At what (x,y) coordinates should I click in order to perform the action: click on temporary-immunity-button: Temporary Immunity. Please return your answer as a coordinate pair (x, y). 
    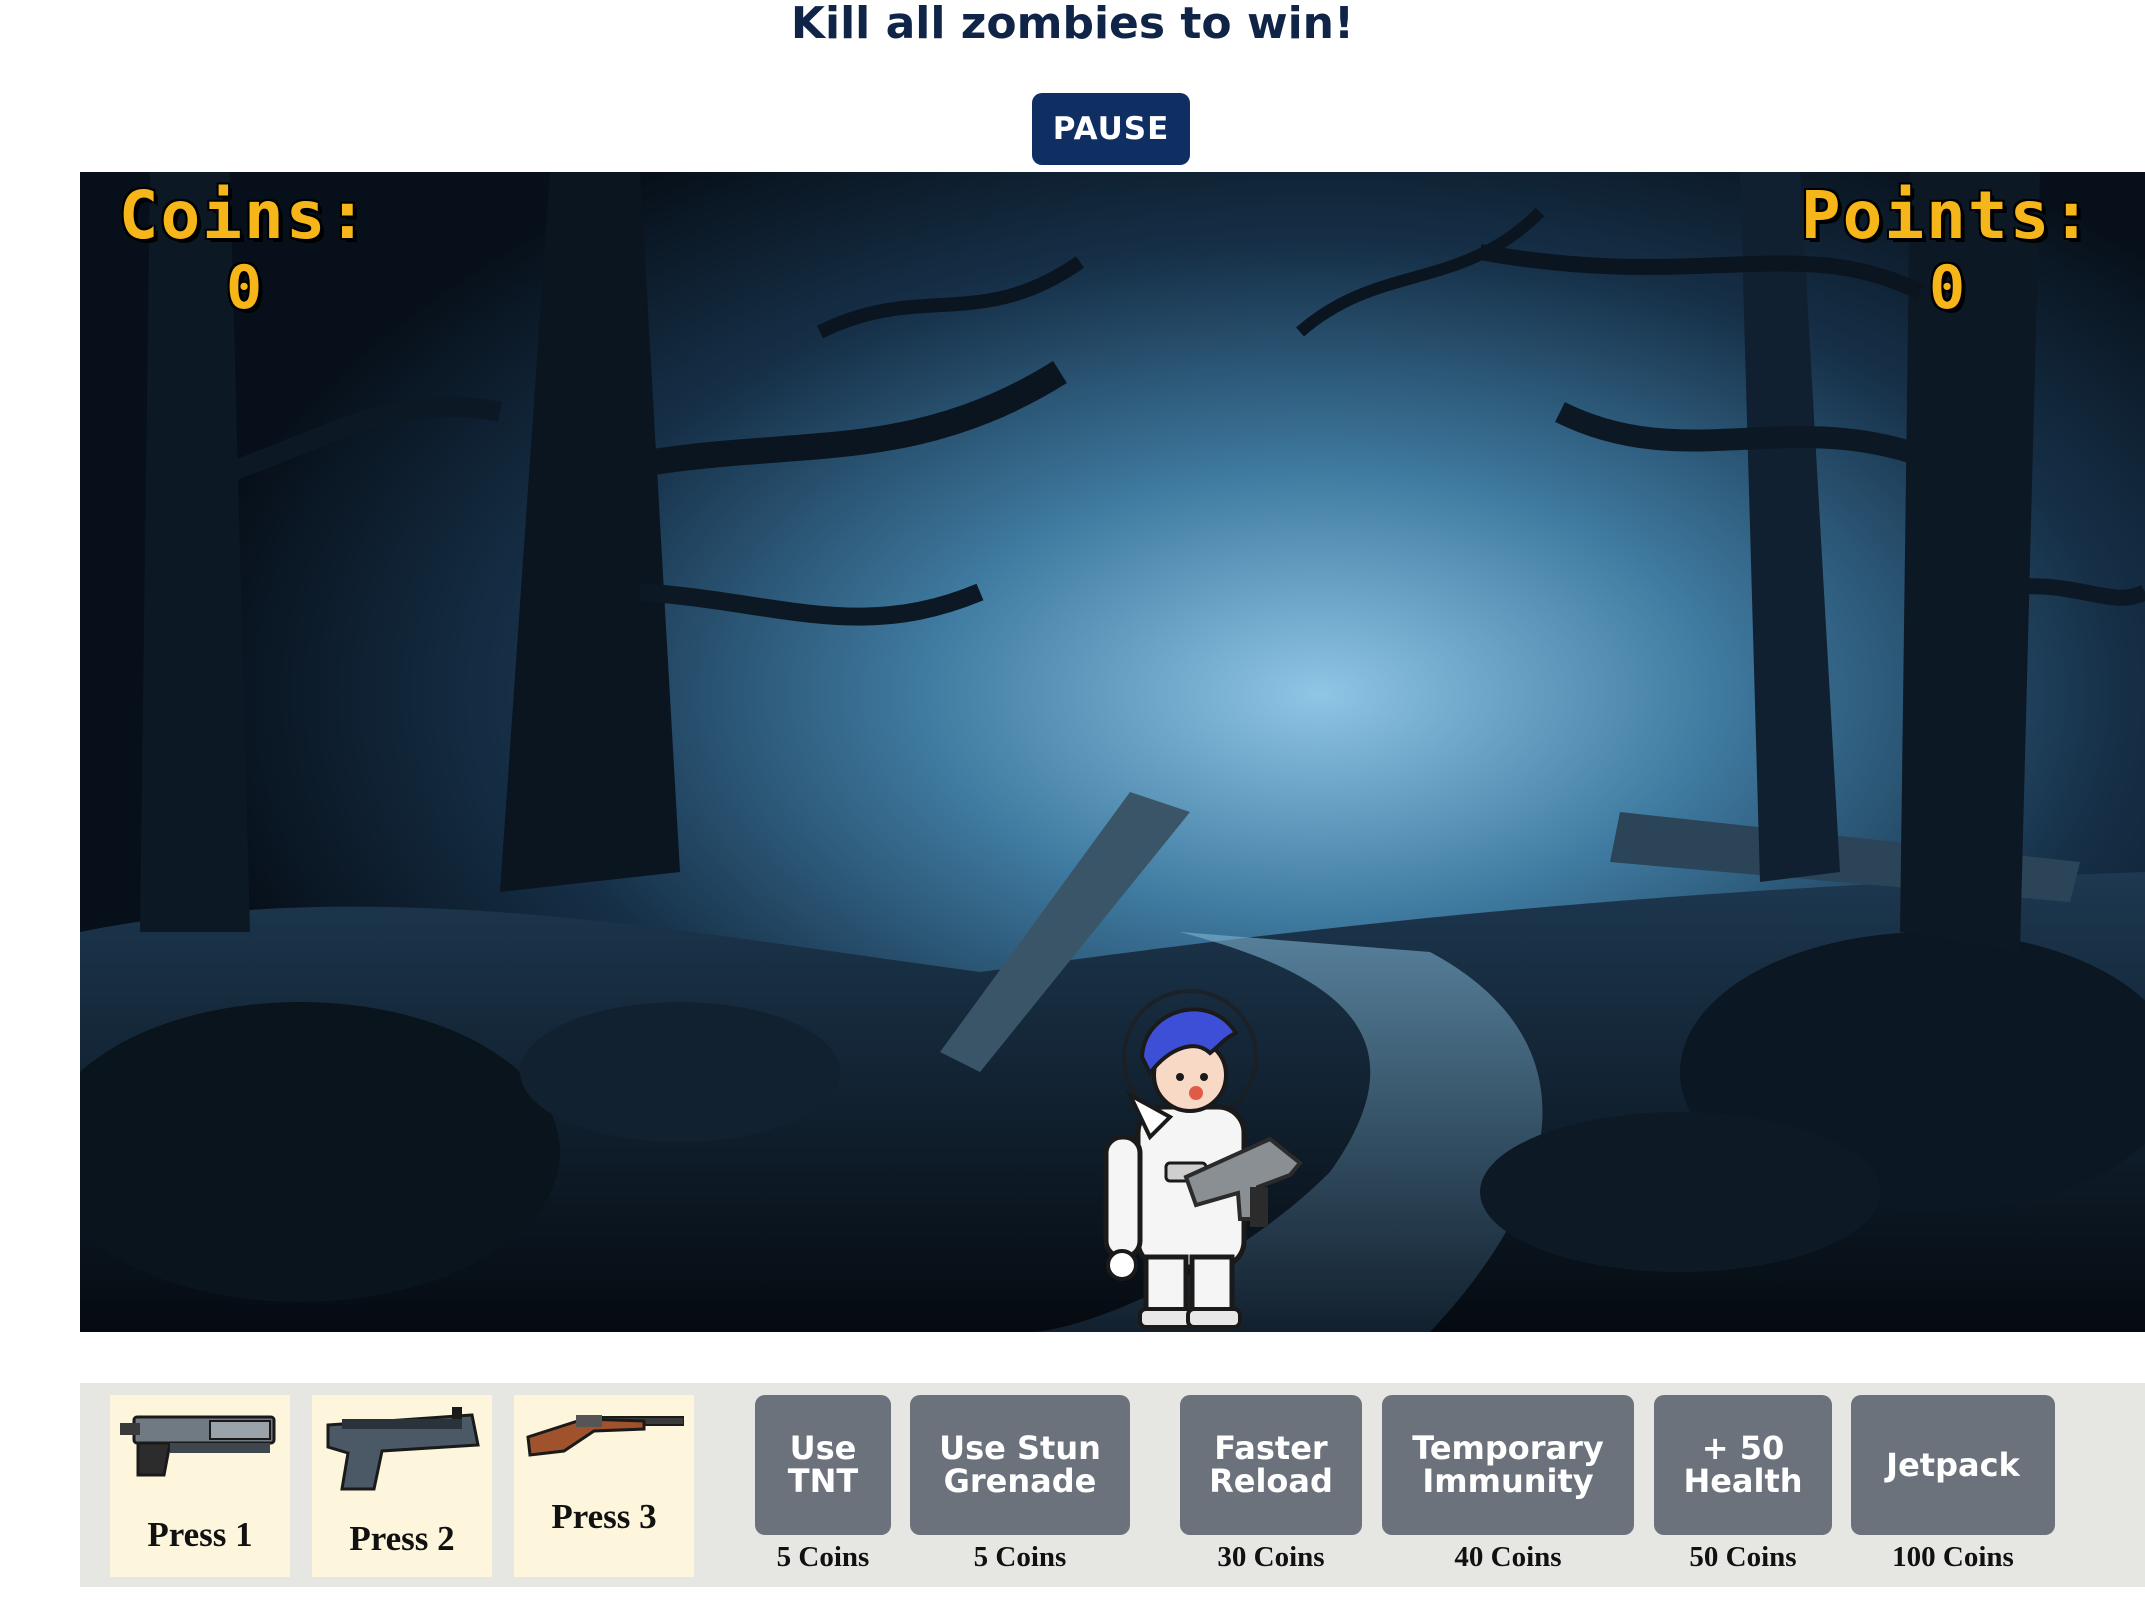
    Looking at the image, I should click on (1508, 1465).